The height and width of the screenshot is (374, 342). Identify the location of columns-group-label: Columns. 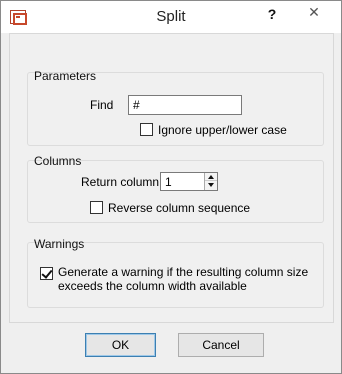
(58, 161).